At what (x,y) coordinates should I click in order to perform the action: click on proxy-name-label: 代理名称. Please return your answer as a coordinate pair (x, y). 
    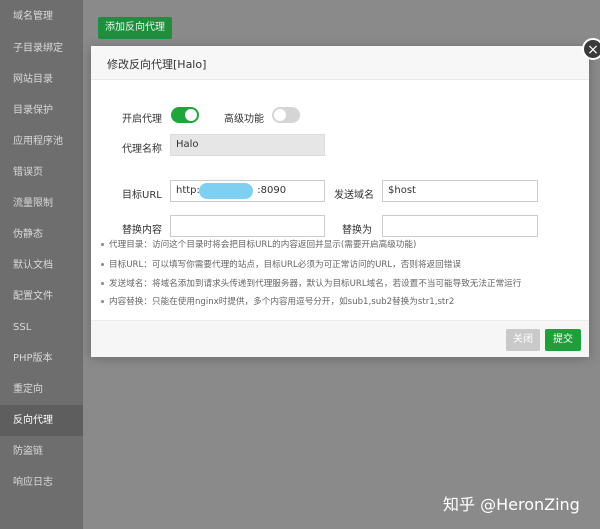
    Looking at the image, I should click on (142, 149).